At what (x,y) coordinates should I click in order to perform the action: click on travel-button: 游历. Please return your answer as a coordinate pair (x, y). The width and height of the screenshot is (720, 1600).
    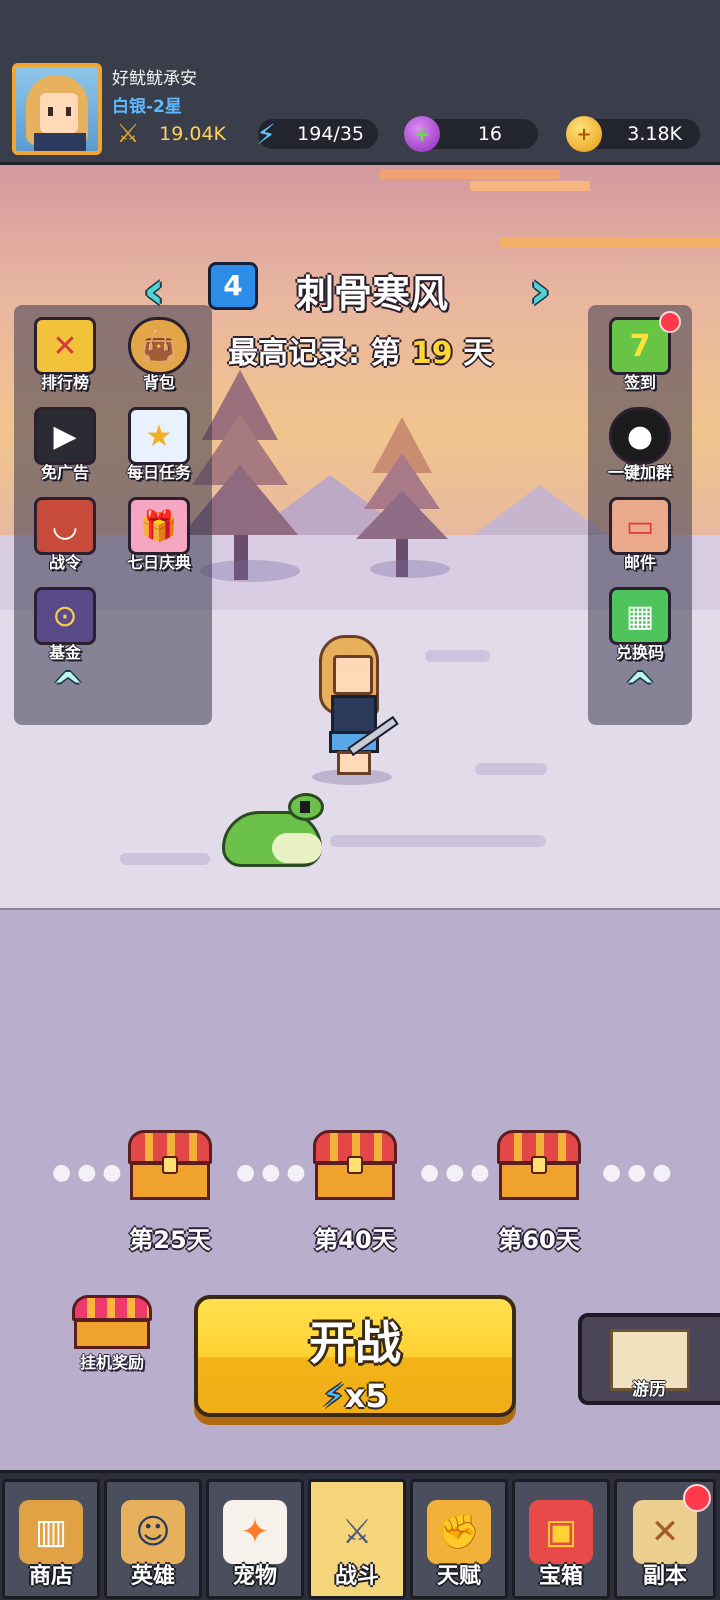
    Looking at the image, I should click on (649, 1359).